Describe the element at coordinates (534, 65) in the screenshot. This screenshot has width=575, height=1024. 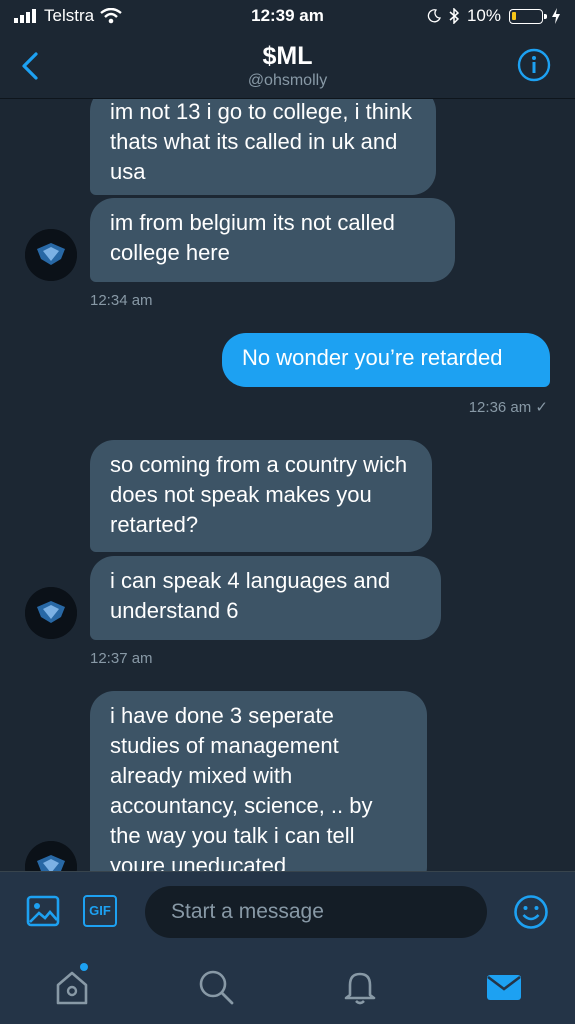
I see `info-icon` at that location.